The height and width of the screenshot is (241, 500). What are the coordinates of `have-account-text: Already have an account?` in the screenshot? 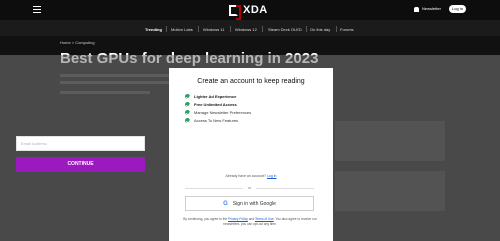 It's located at (245, 176).